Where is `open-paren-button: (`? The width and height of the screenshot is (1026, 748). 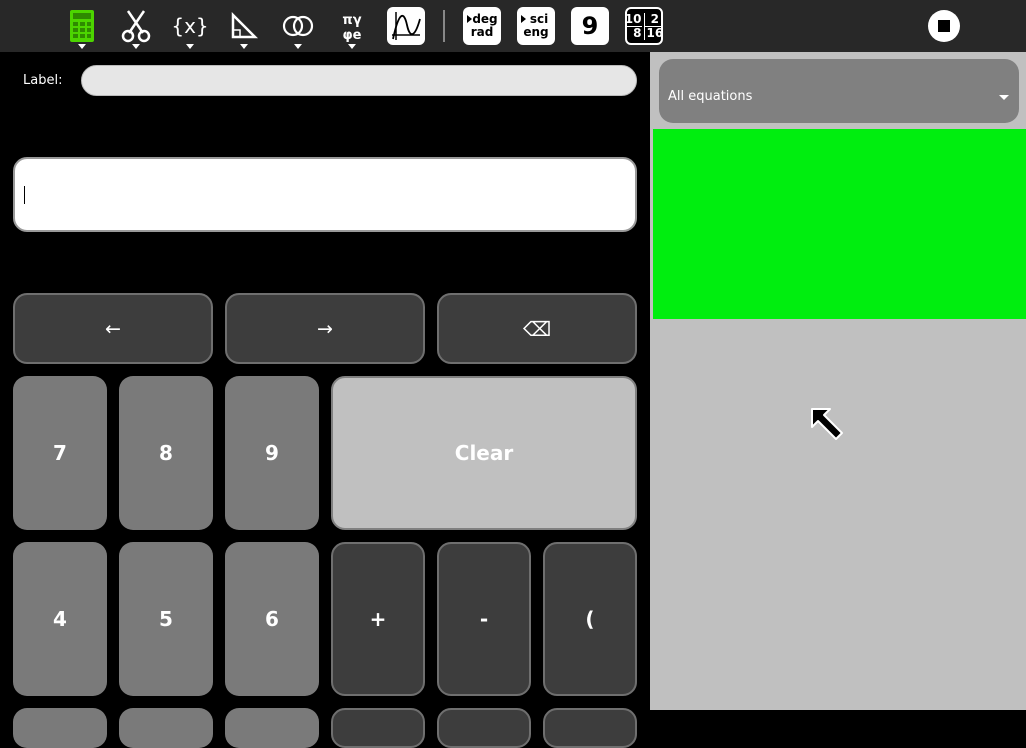
open-paren-button: ( is located at coordinates (590, 619).